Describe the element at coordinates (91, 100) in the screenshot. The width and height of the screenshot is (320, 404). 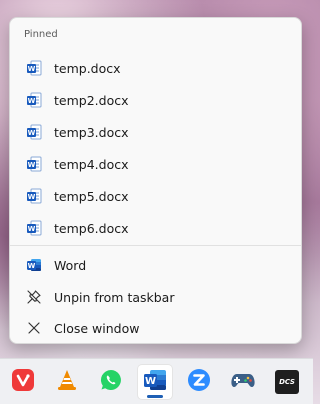
I see `pinned-item-label: temp2.docx` at that location.